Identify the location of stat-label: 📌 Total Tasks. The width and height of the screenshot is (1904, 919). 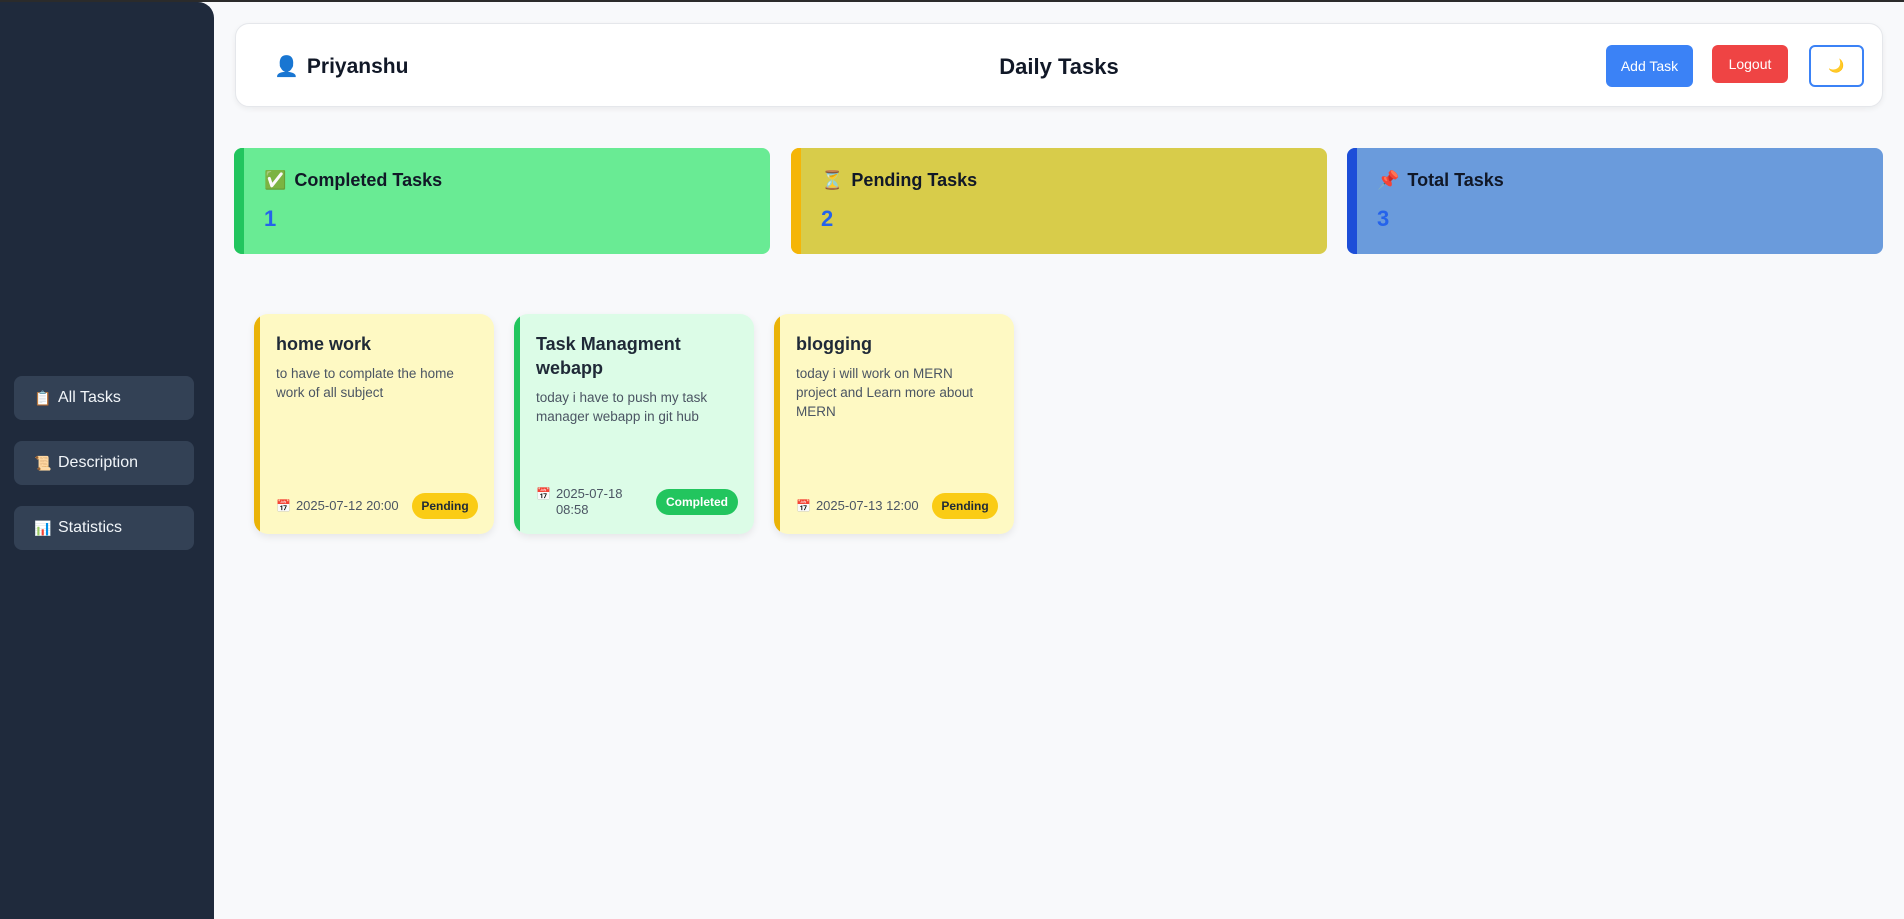
(1440, 180).